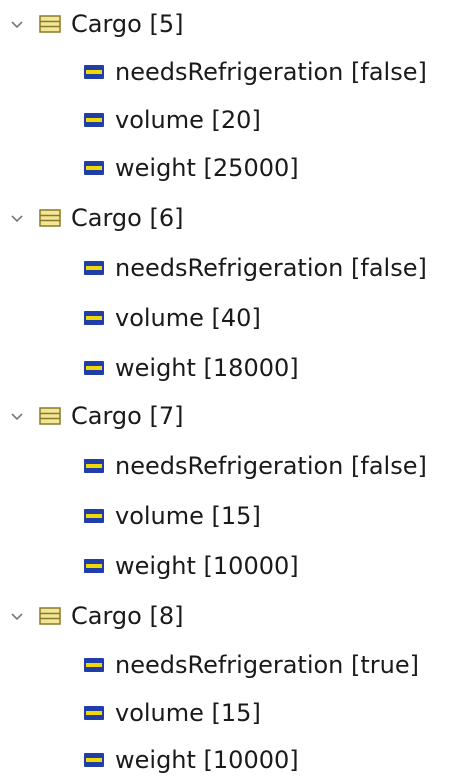 This screenshot has height=784, width=463. Describe the element at coordinates (127, 616) in the screenshot. I see `tree-node-label: Cargo [8]` at that location.